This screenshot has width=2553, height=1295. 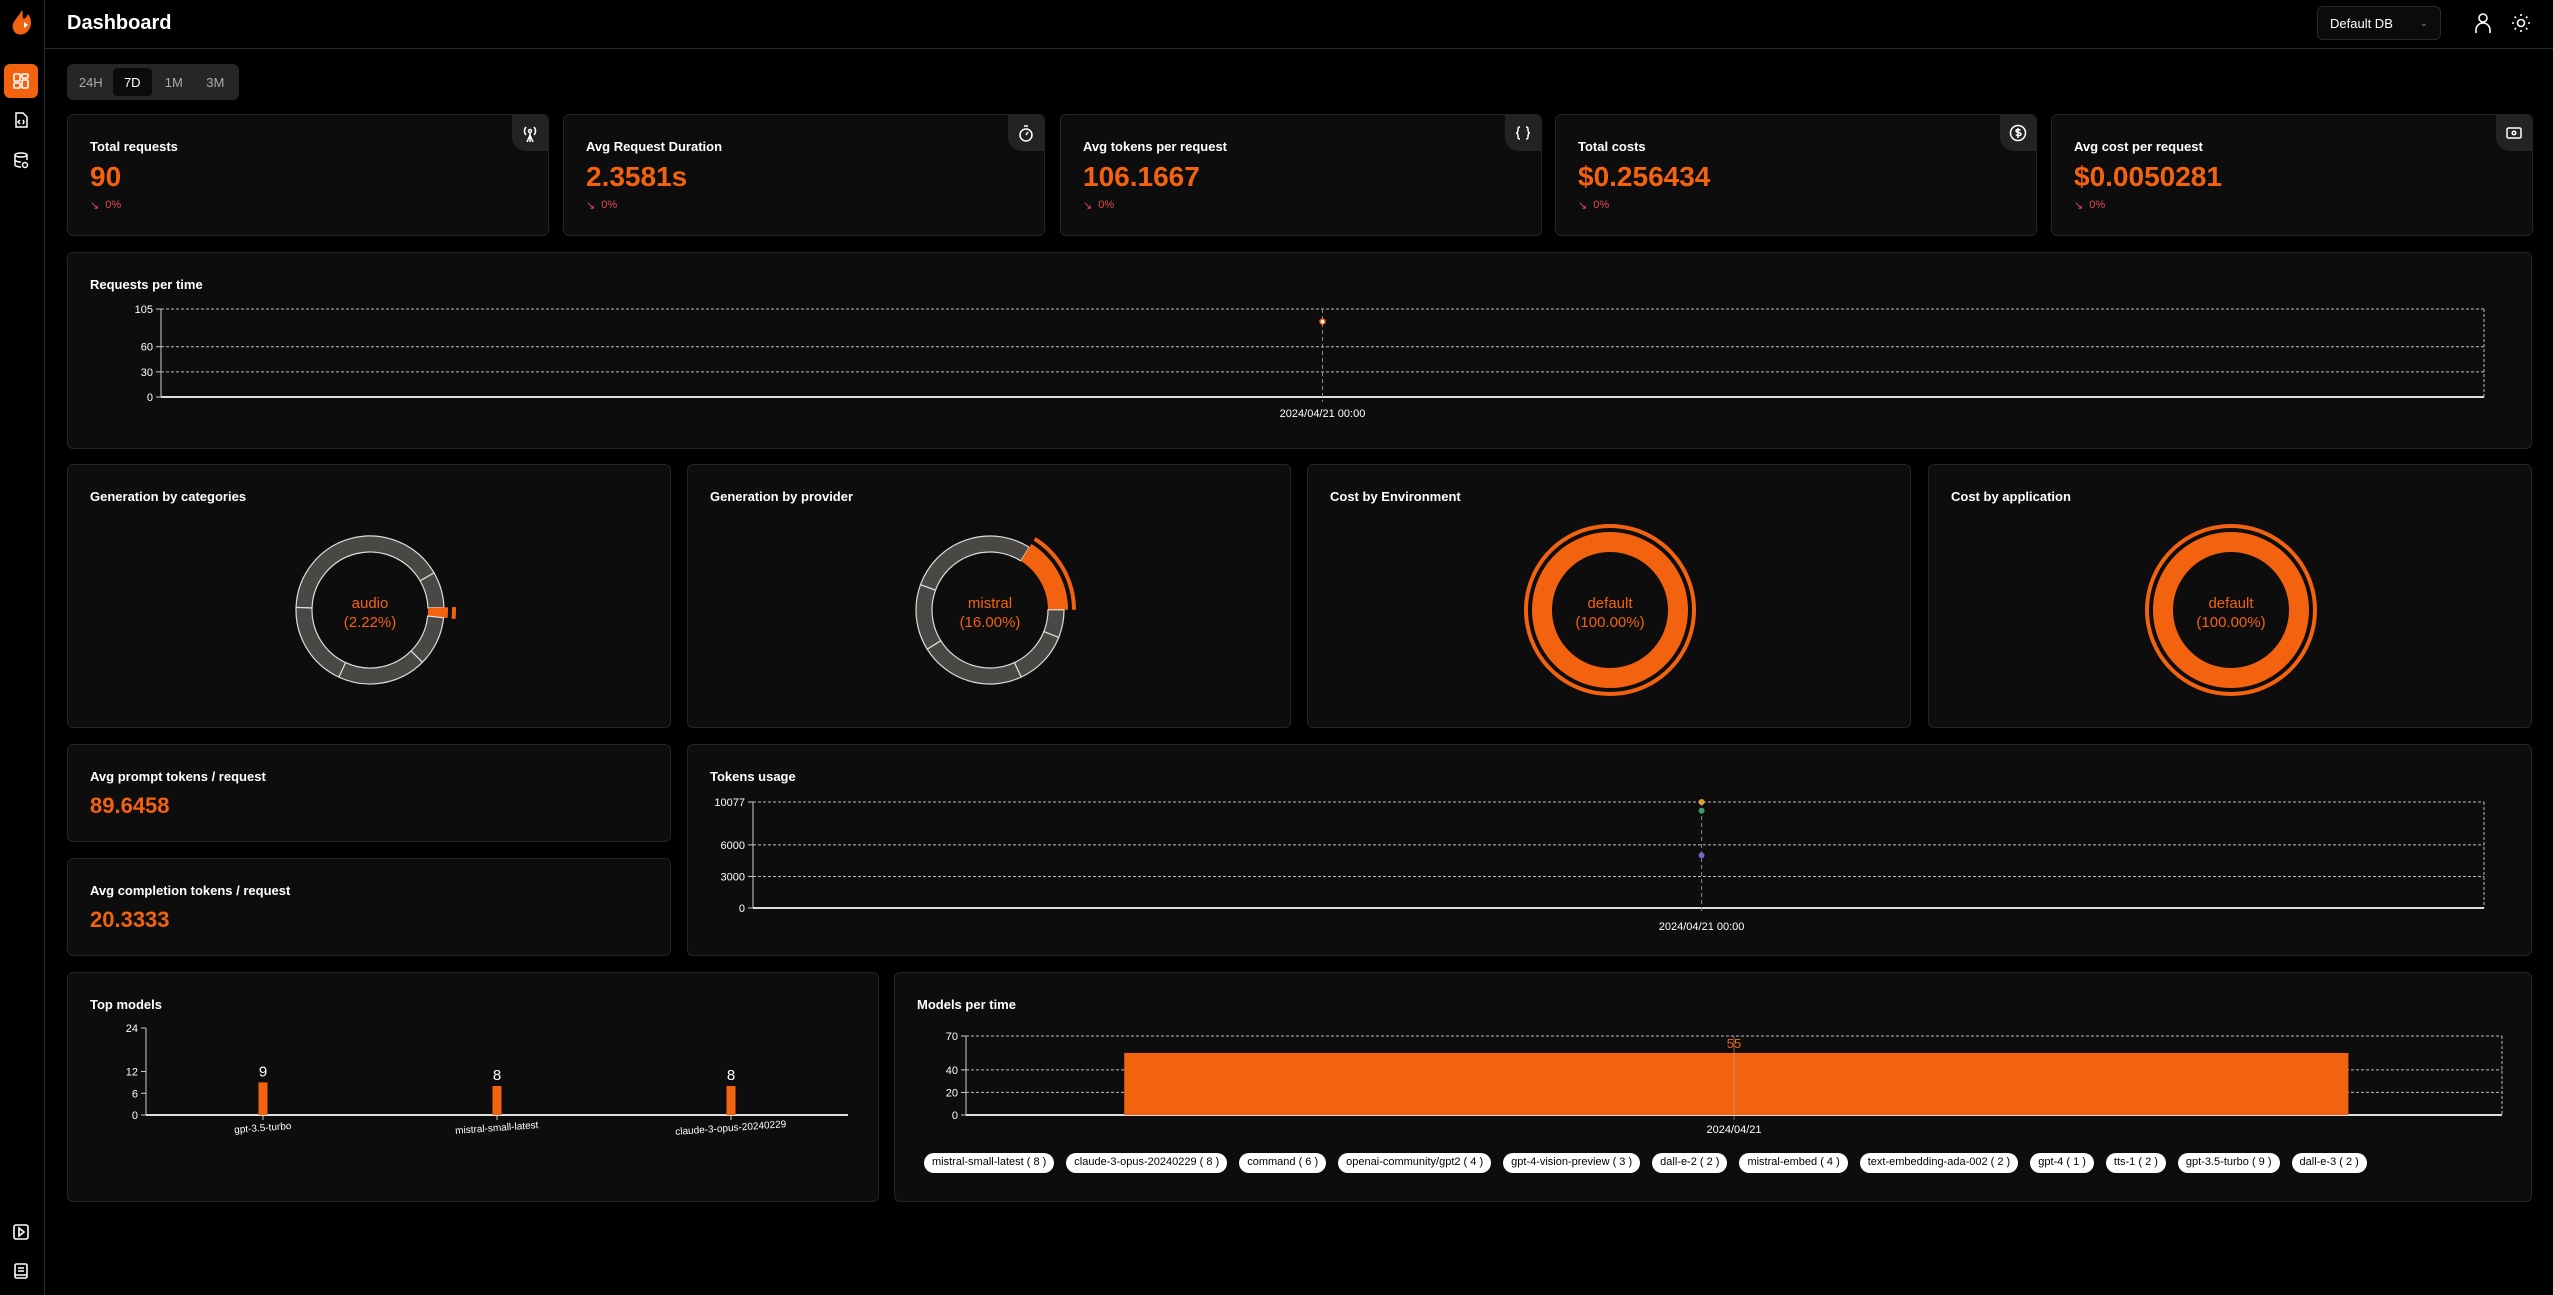 What do you see at coordinates (995, 610) in the screenshot?
I see `provider-donut: mistral (16.00%)` at bounding box center [995, 610].